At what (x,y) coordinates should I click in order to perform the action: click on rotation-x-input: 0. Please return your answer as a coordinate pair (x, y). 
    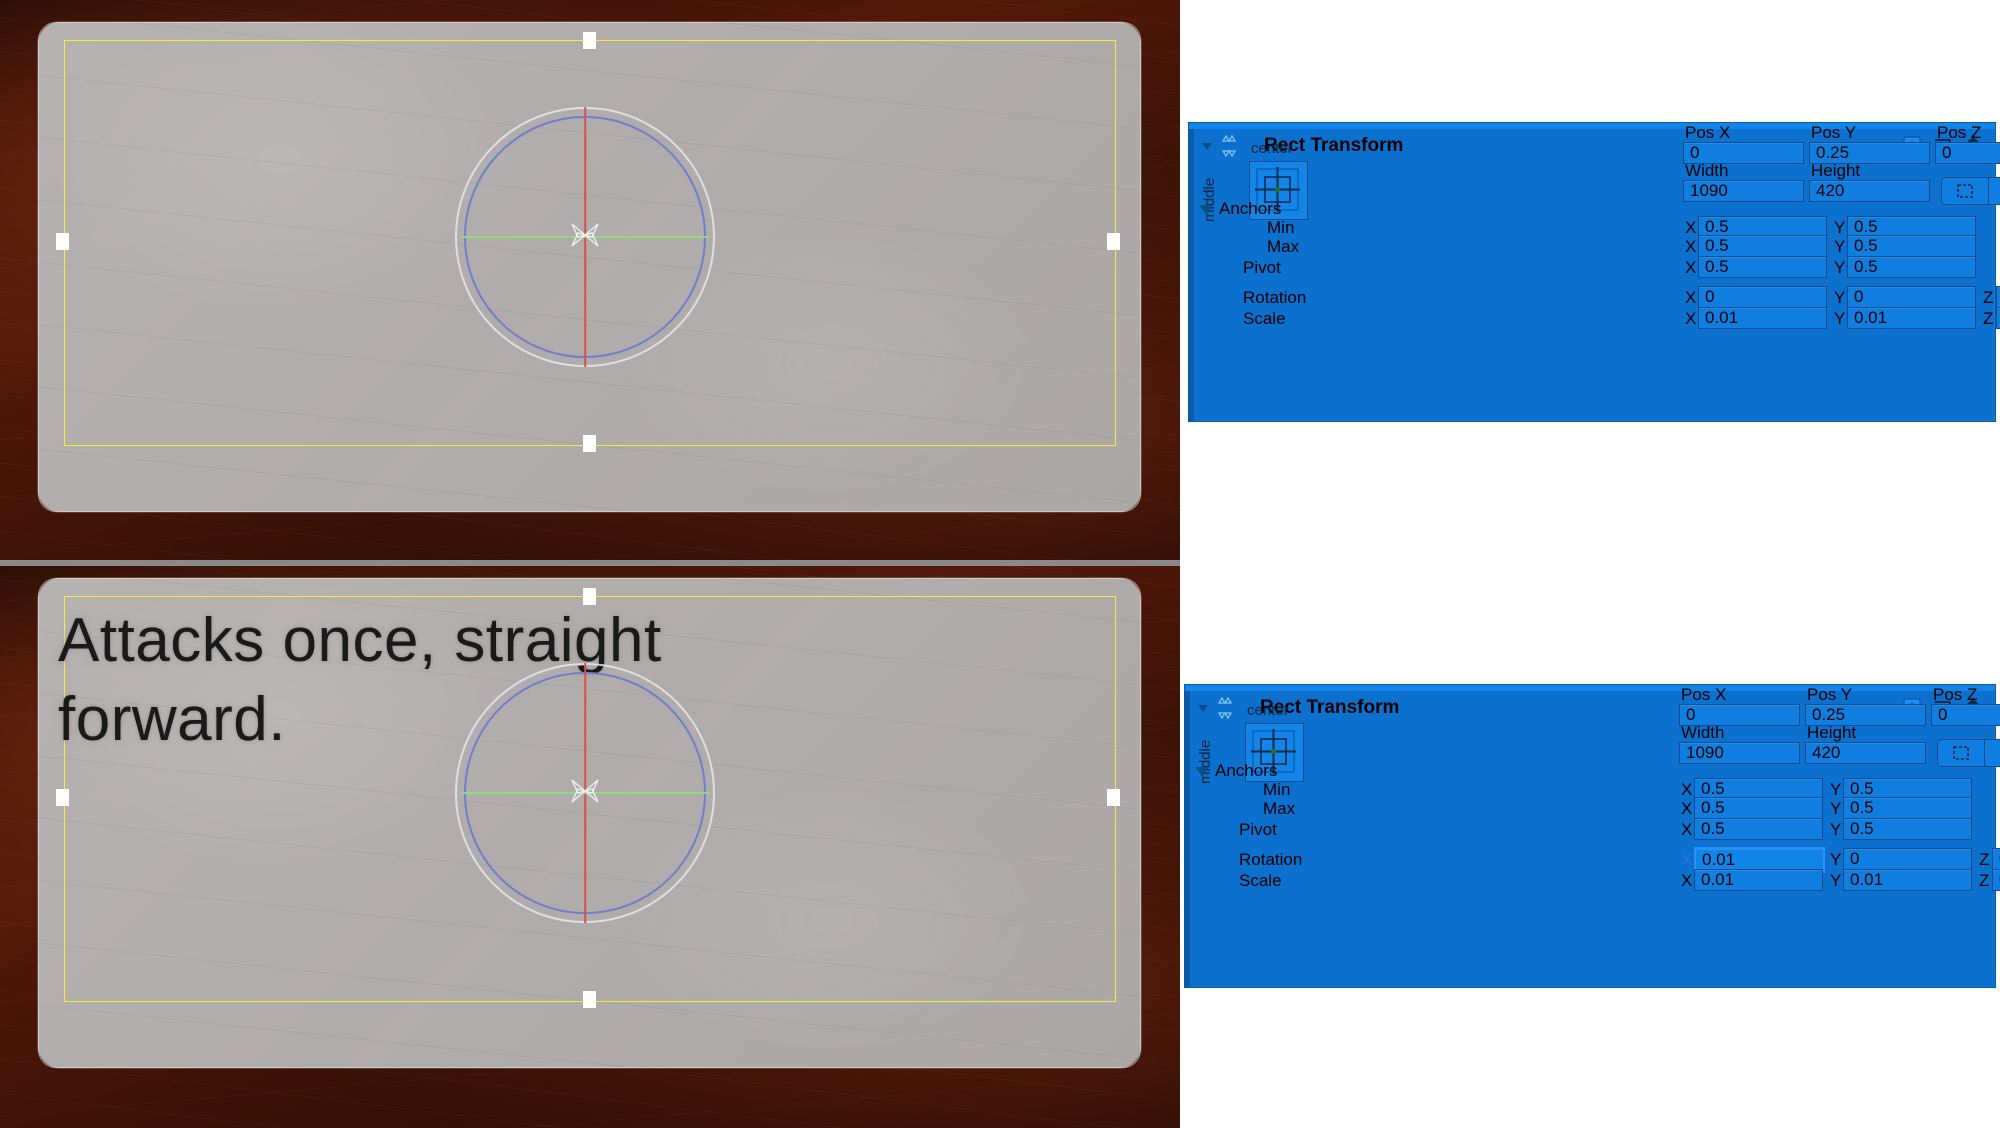
    Looking at the image, I should click on (1762, 297).